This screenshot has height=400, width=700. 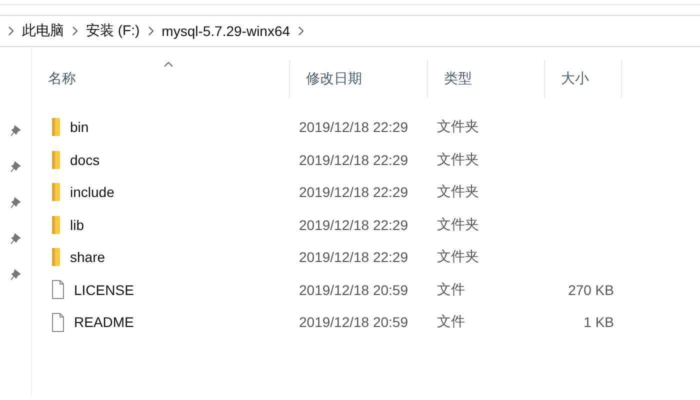 I want to click on sort-caret-icon, so click(x=168, y=64).